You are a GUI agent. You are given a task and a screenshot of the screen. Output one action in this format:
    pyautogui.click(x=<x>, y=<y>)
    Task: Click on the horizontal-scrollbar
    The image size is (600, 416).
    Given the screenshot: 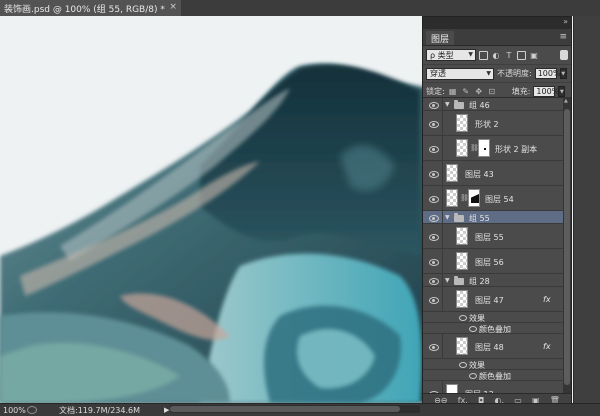 What is the action you would take?
    pyautogui.click(x=295, y=409)
    